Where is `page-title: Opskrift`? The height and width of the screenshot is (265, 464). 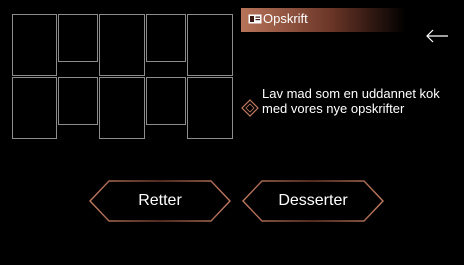
page-title: Opskrift is located at coordinates (285, 18).